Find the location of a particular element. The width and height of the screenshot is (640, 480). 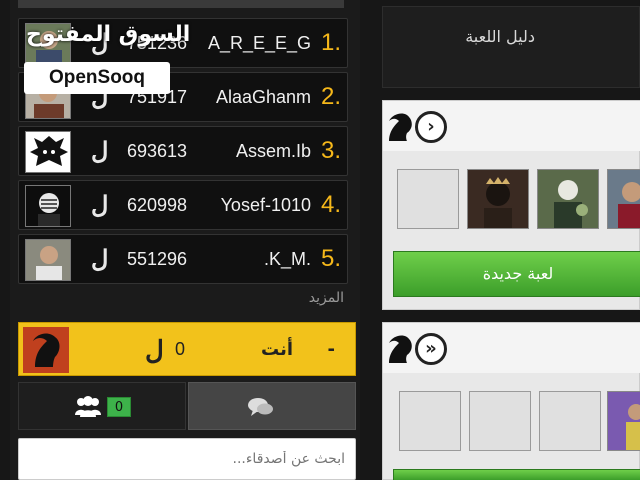

tab-chat is located at coordinates (272, 406).